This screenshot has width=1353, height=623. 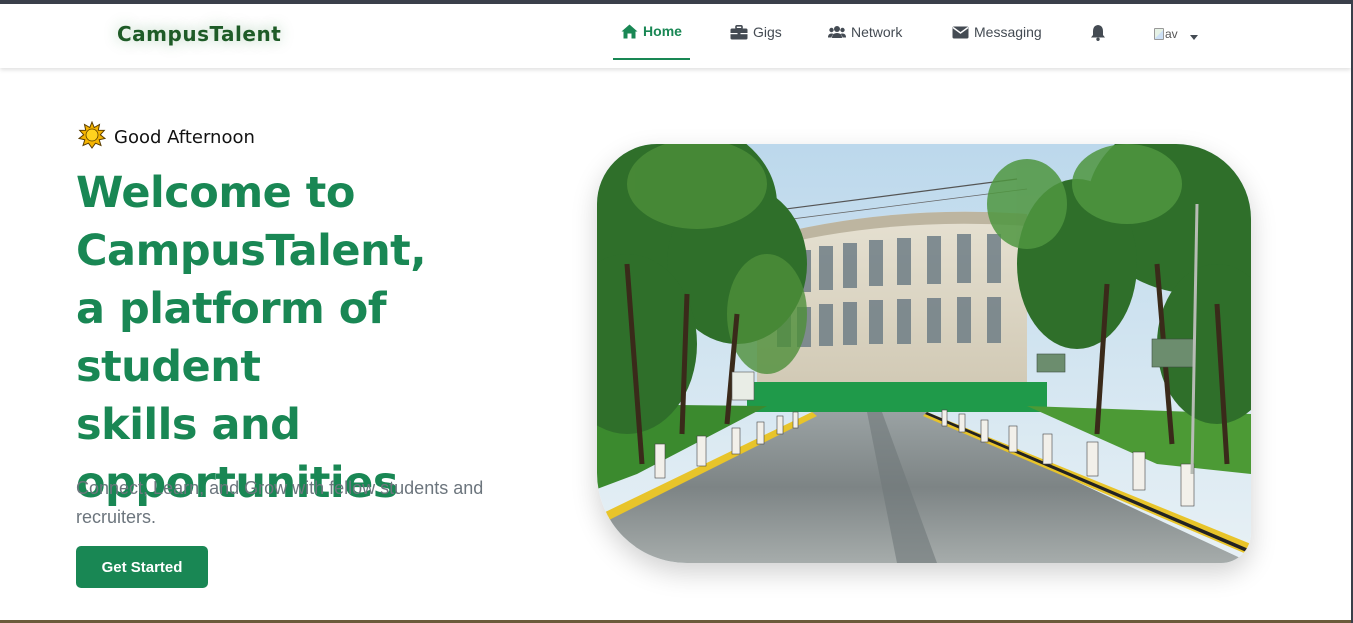 I want to click on nav-item-messaging: Messaging, so click(x=997, y=32).